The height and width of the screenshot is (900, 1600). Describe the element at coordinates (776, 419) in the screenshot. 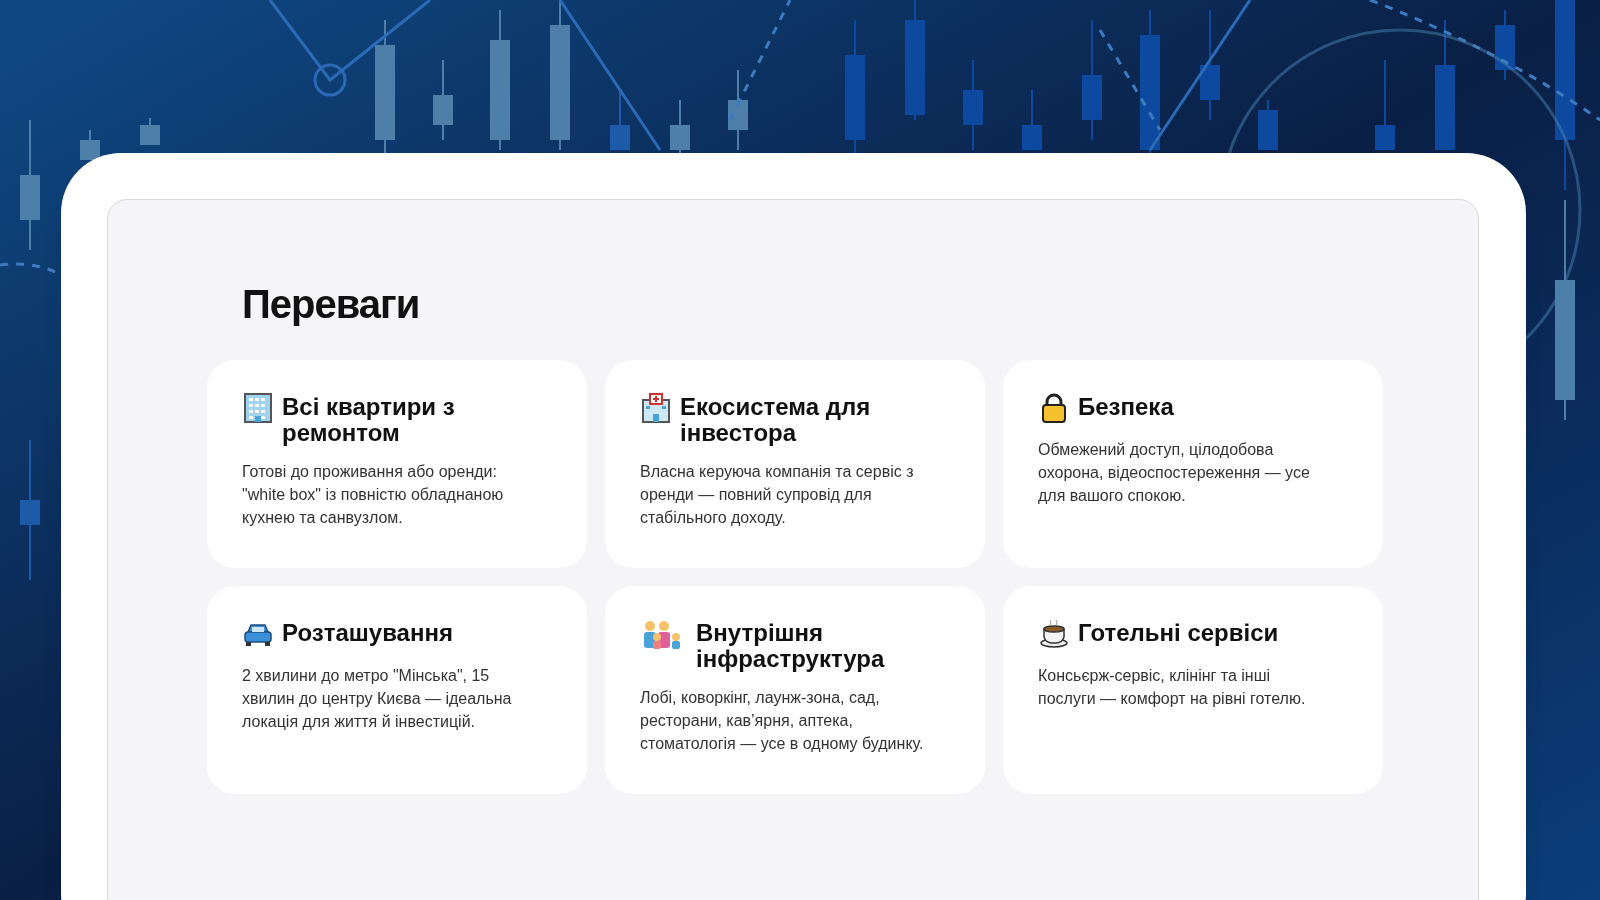

I see `card-title: Екосистема для інвестора` at that location.